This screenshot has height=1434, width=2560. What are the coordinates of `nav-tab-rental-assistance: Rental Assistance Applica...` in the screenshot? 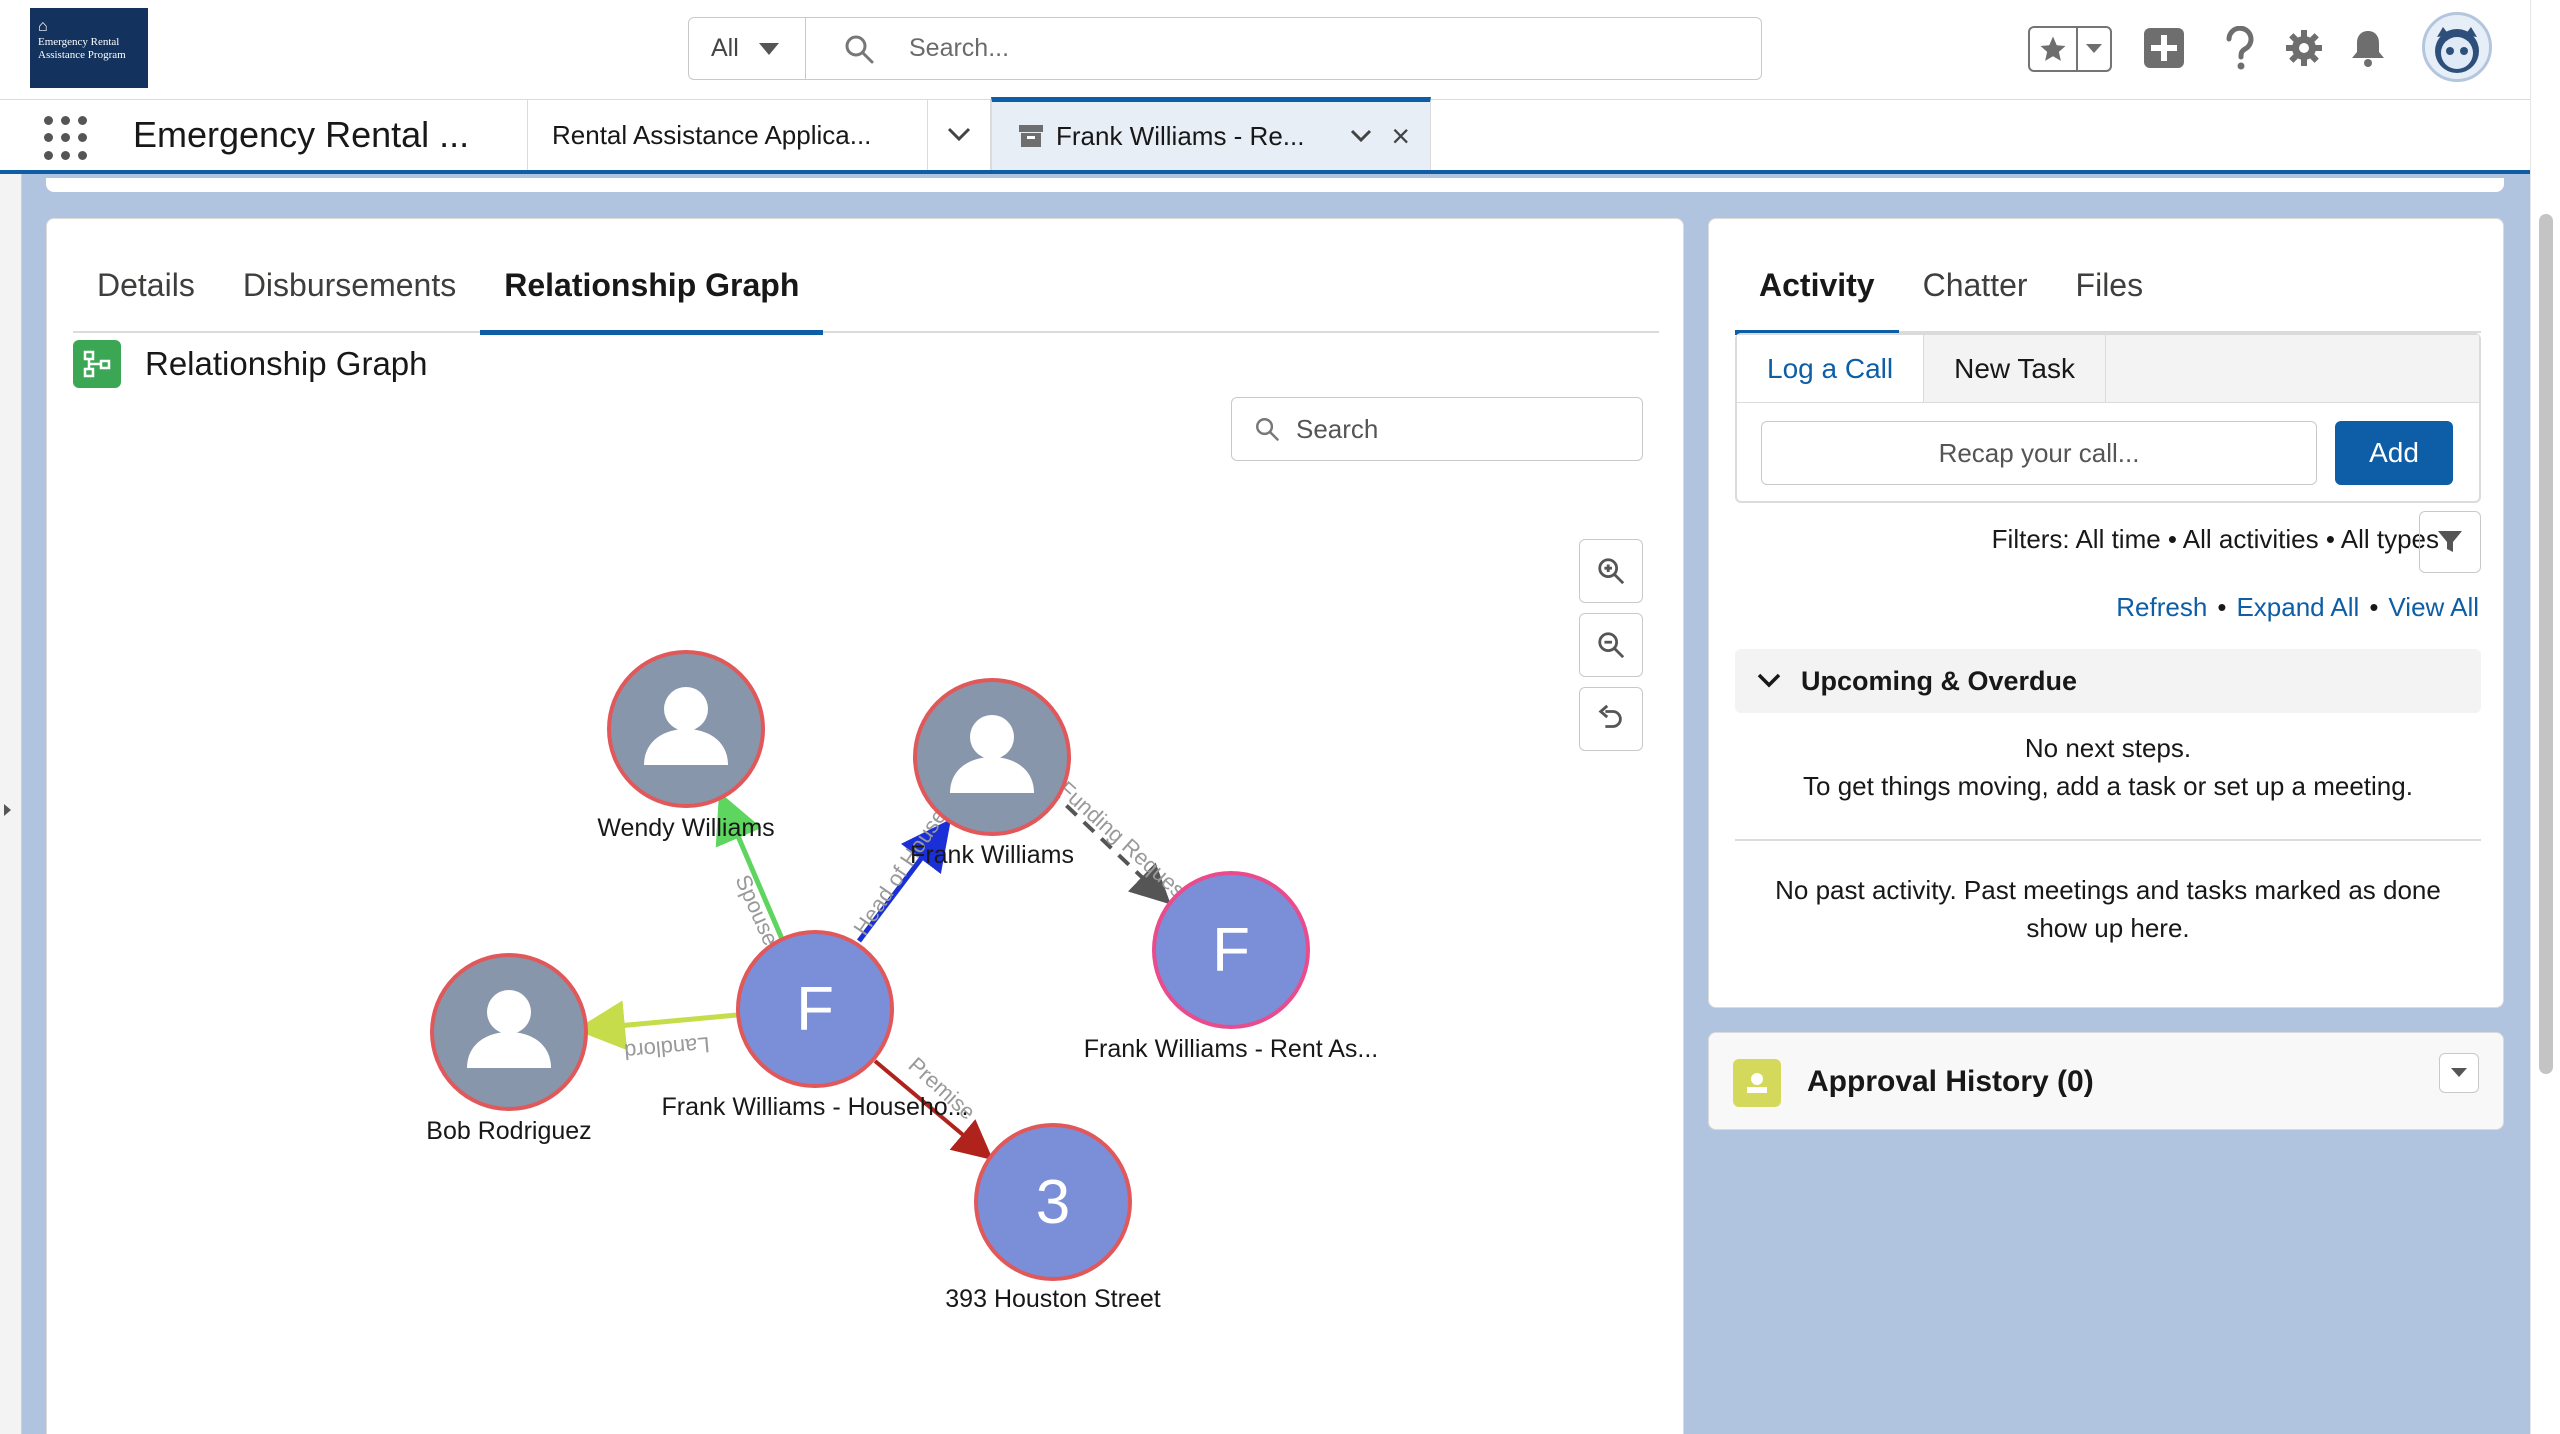 It's located at (727, 135).